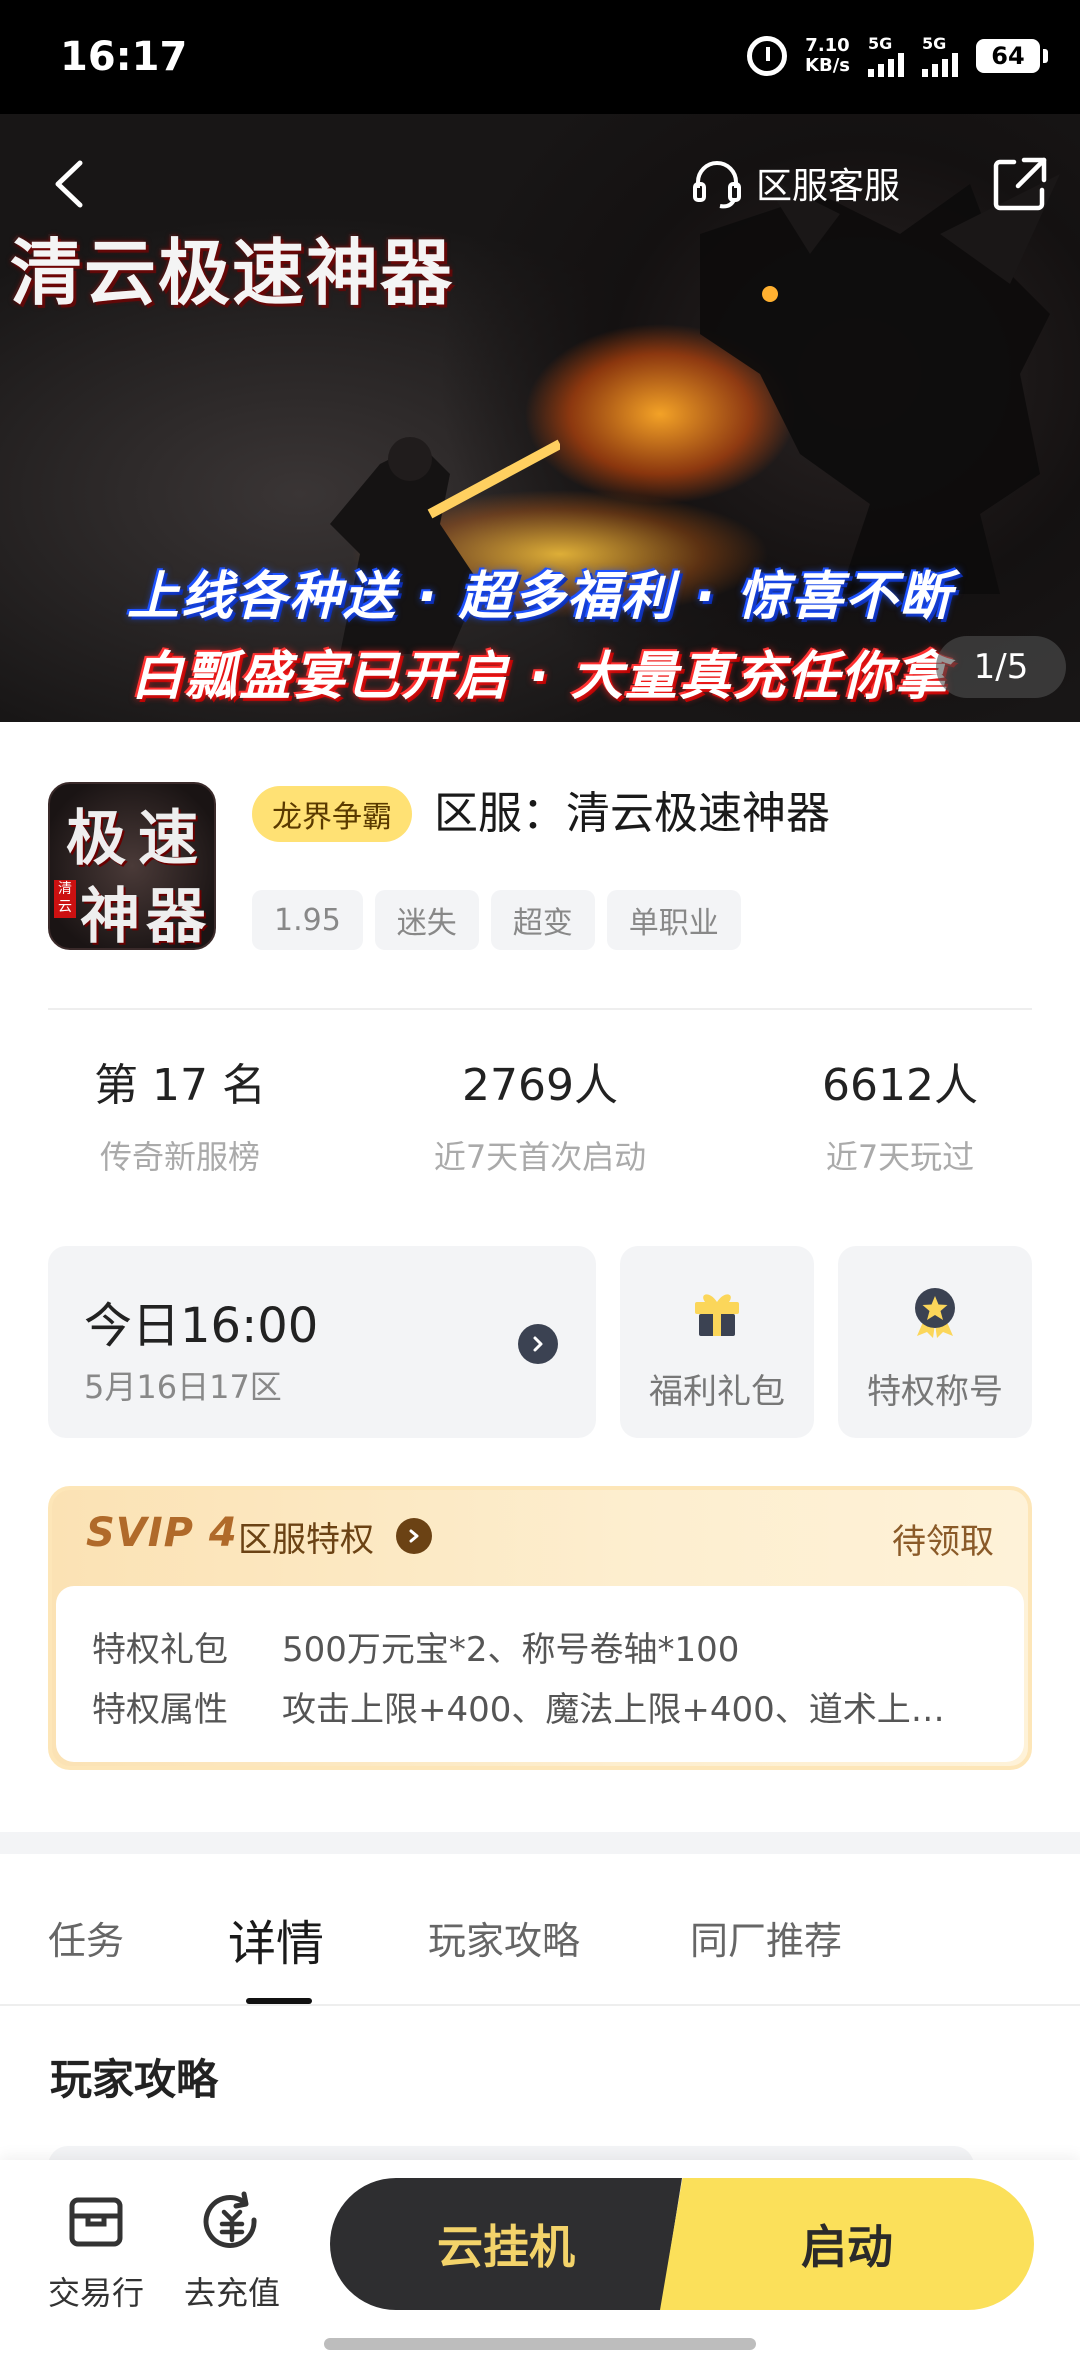 This screenshot has height=2376, width=1080. Describe the element at coordinates (95, 2293) in the screenshot. I see `trade-label: 交易行` at that location.